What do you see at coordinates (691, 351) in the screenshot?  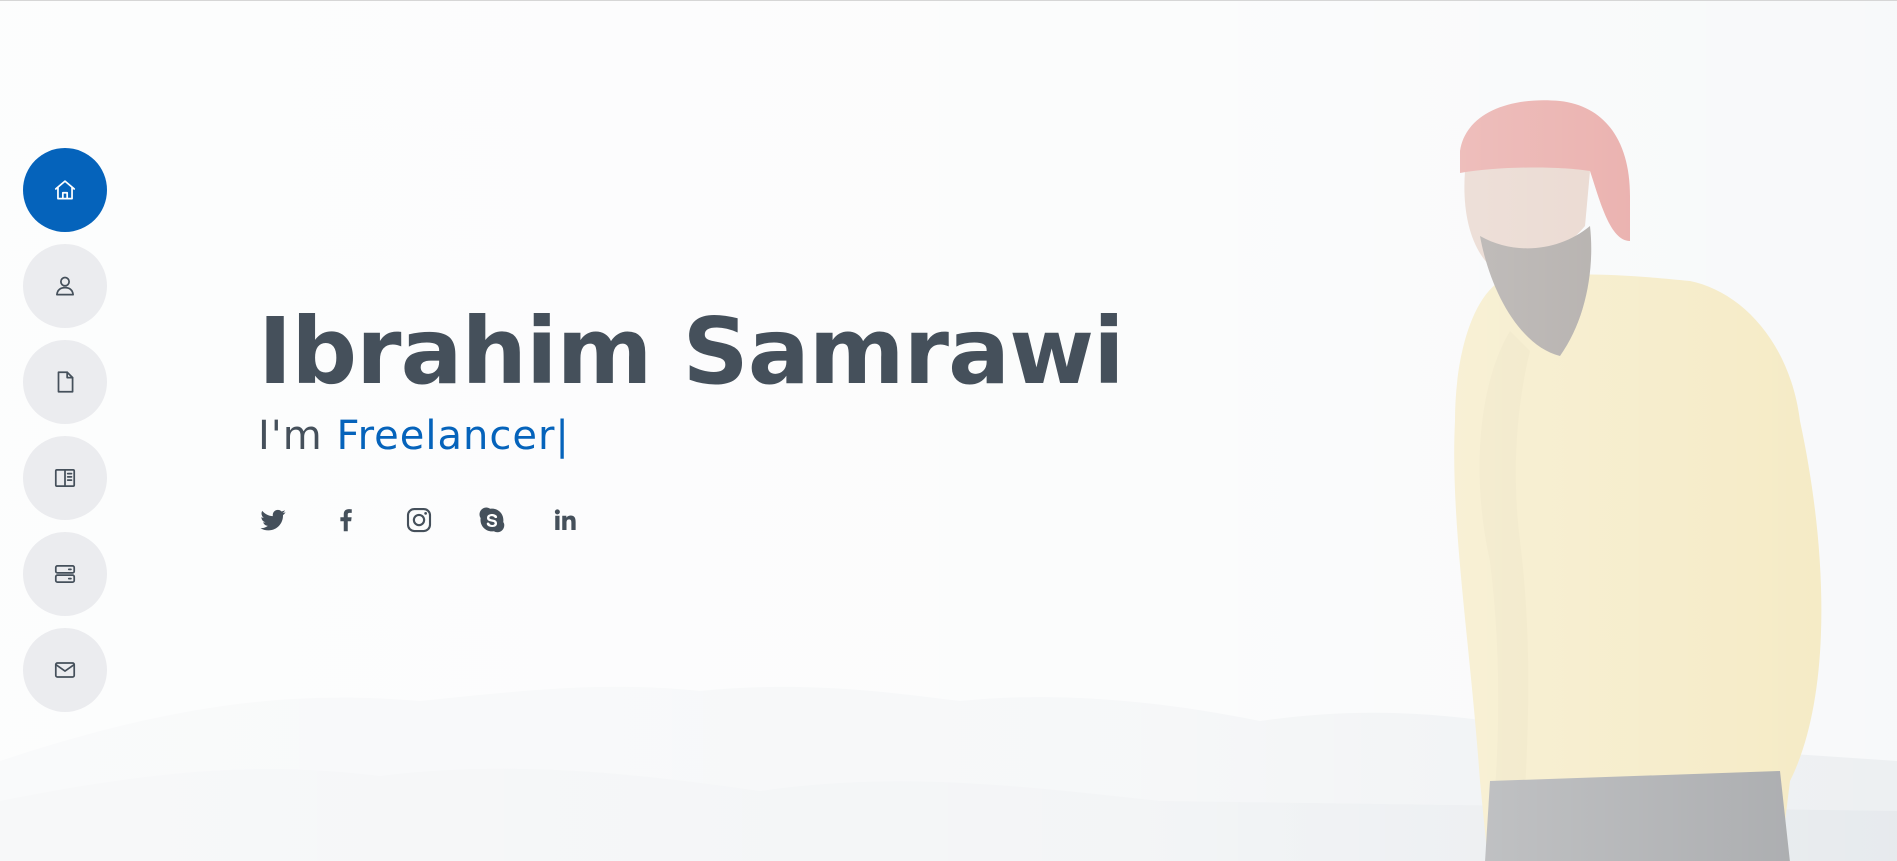 I see `hero-name: Ibrahim Samrawi` at bounding box center [691, 351].